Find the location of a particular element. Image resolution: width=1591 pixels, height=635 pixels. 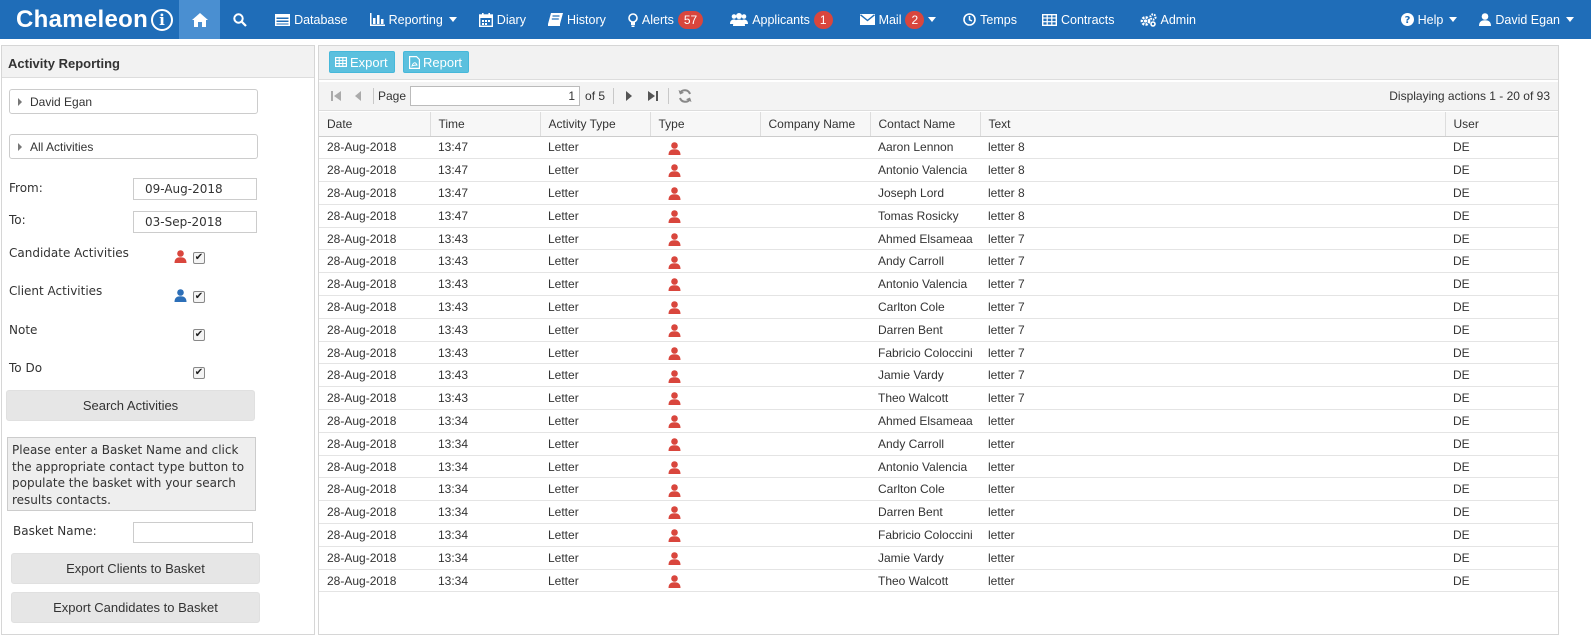

cell-time: 13:47 is located at coordinates (485, 148).